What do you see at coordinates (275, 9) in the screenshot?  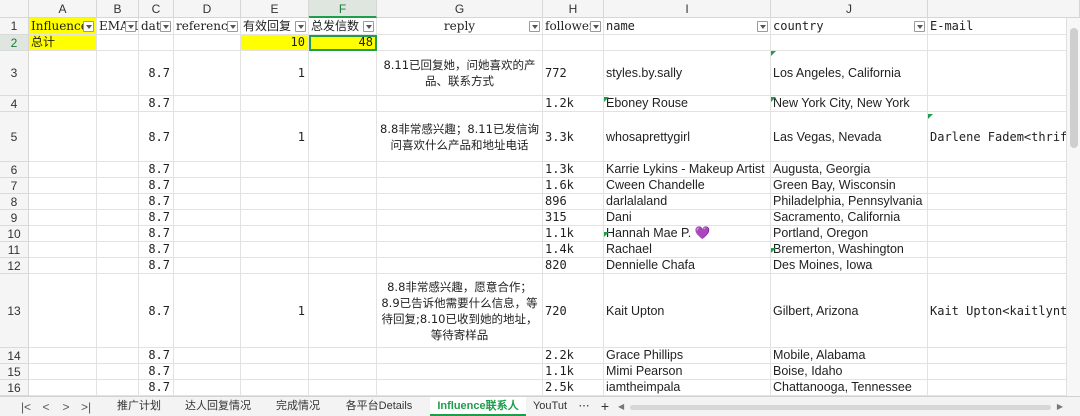 I see `column-header-e: E` at bounding box center [275, 9].